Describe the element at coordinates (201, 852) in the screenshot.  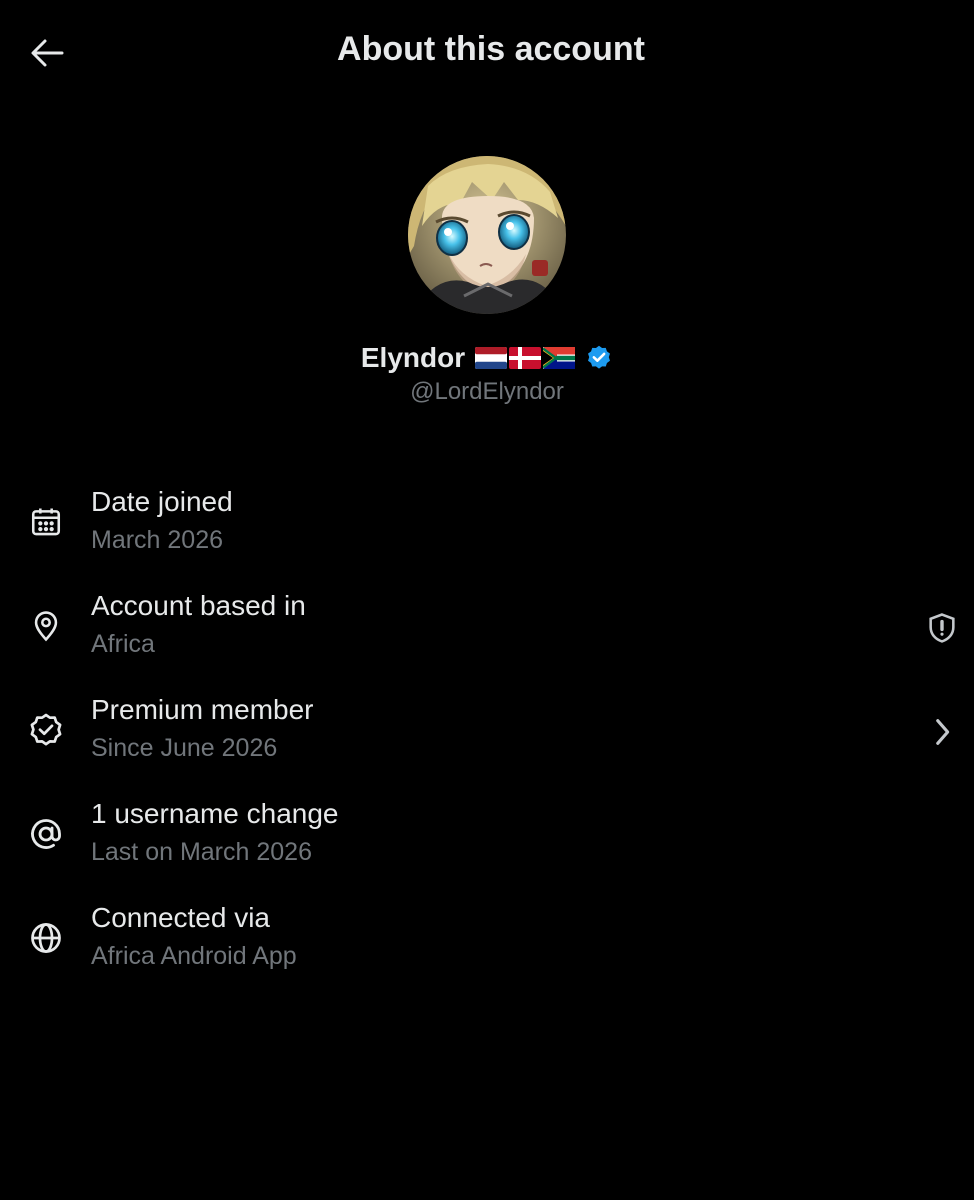
I see `info-value: Last on March 2026` at that location.